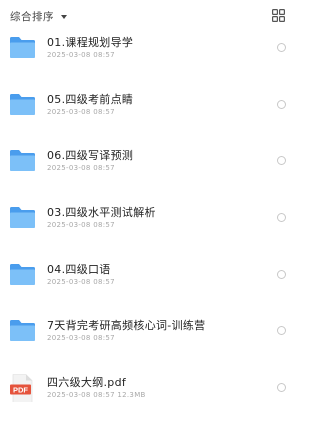 The height and width of the screenshot is (429, 320). Describe the element at coordinates (151, 115) in the screenshot. I see `file-row-folder: 05.四级考前点睛 2025-03-08 08:57` at that location.